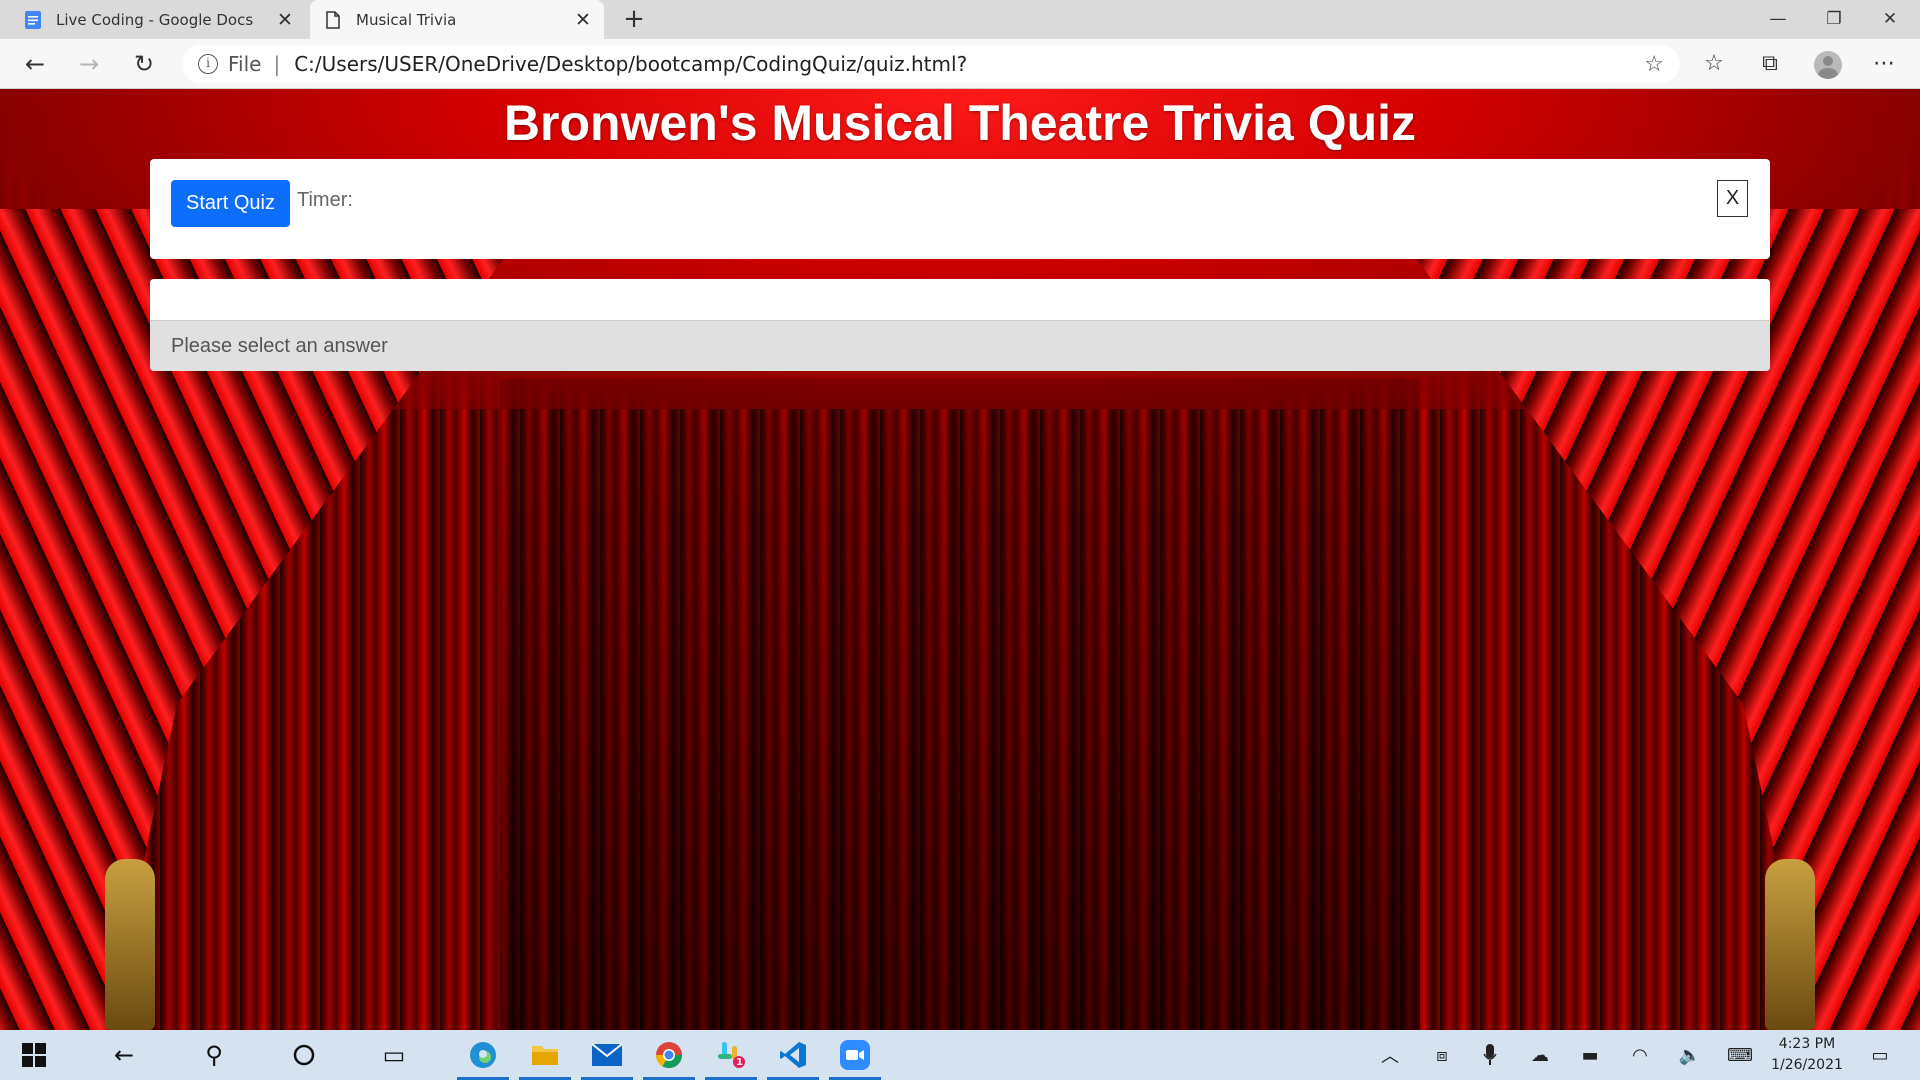 The width and height of the screenshot is (1920, 1080). Describe the element at coordinates (1778, 19) in the screenshot. I see `minimize-icon: —` at that location.